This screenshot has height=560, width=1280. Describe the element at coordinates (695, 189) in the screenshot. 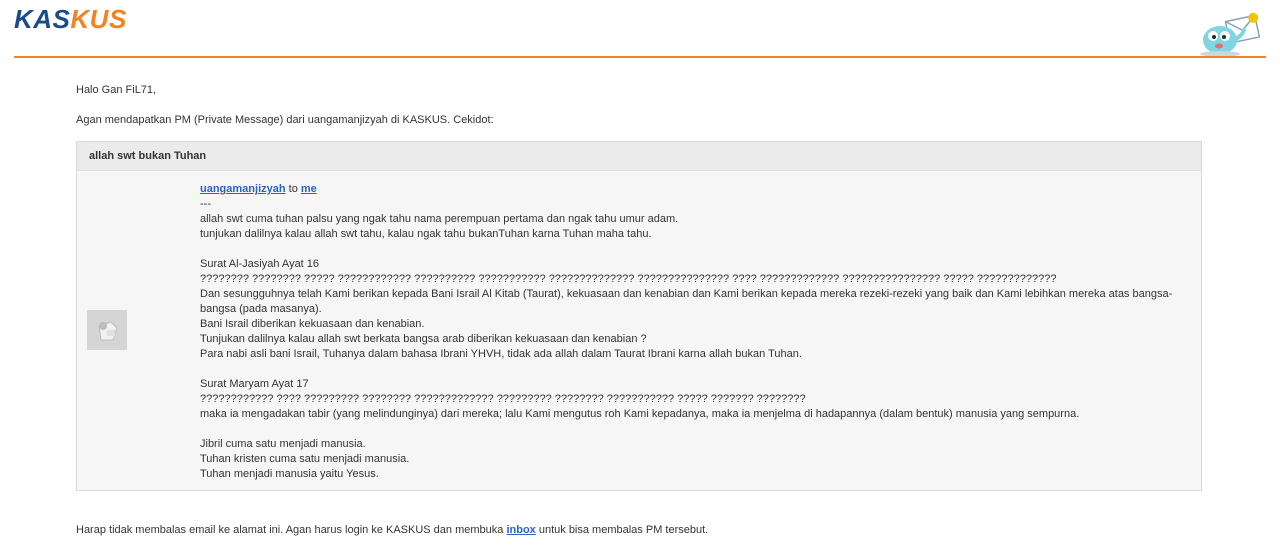

I see `message-meta: uangamanjizyah to me` at that location.